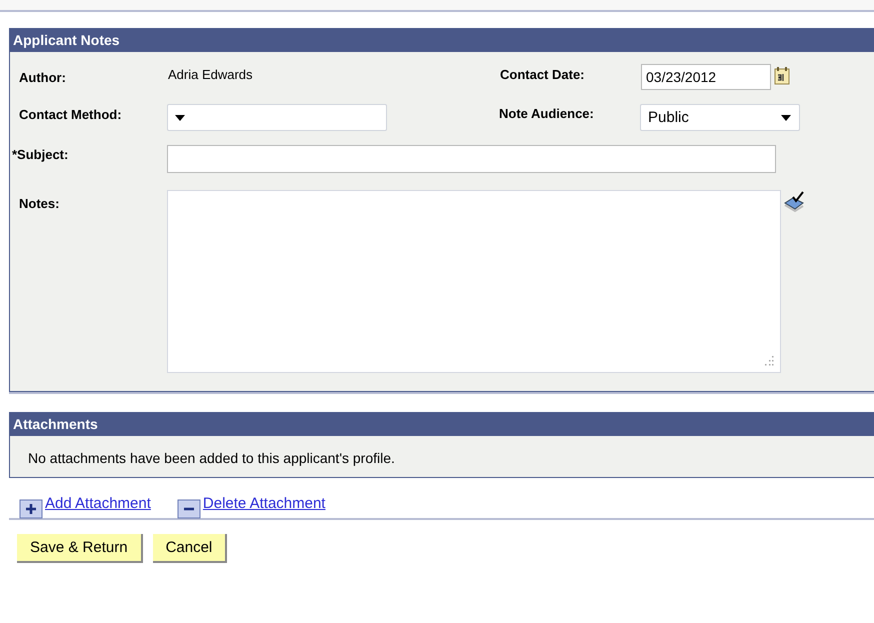  What do you see at coordinates (706, 77) in the screenshot?
I see `date-field: 03/23/2012` at bounding box center [706, 77].